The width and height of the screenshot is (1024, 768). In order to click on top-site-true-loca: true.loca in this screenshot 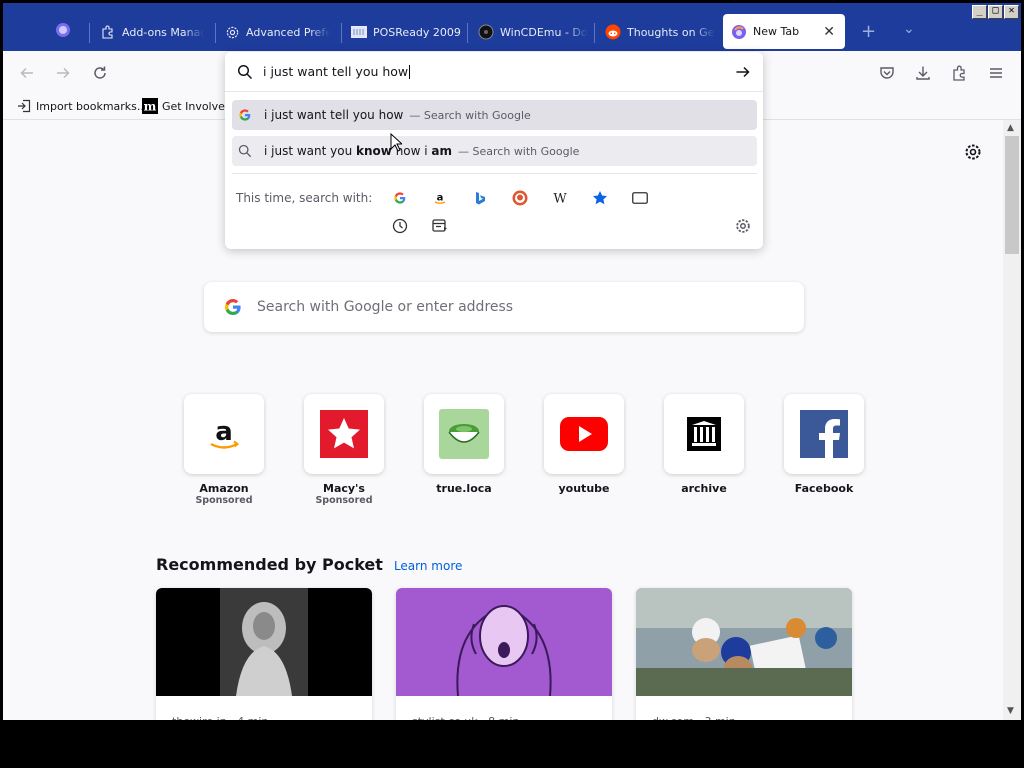, I will do `click(464, 450)`.